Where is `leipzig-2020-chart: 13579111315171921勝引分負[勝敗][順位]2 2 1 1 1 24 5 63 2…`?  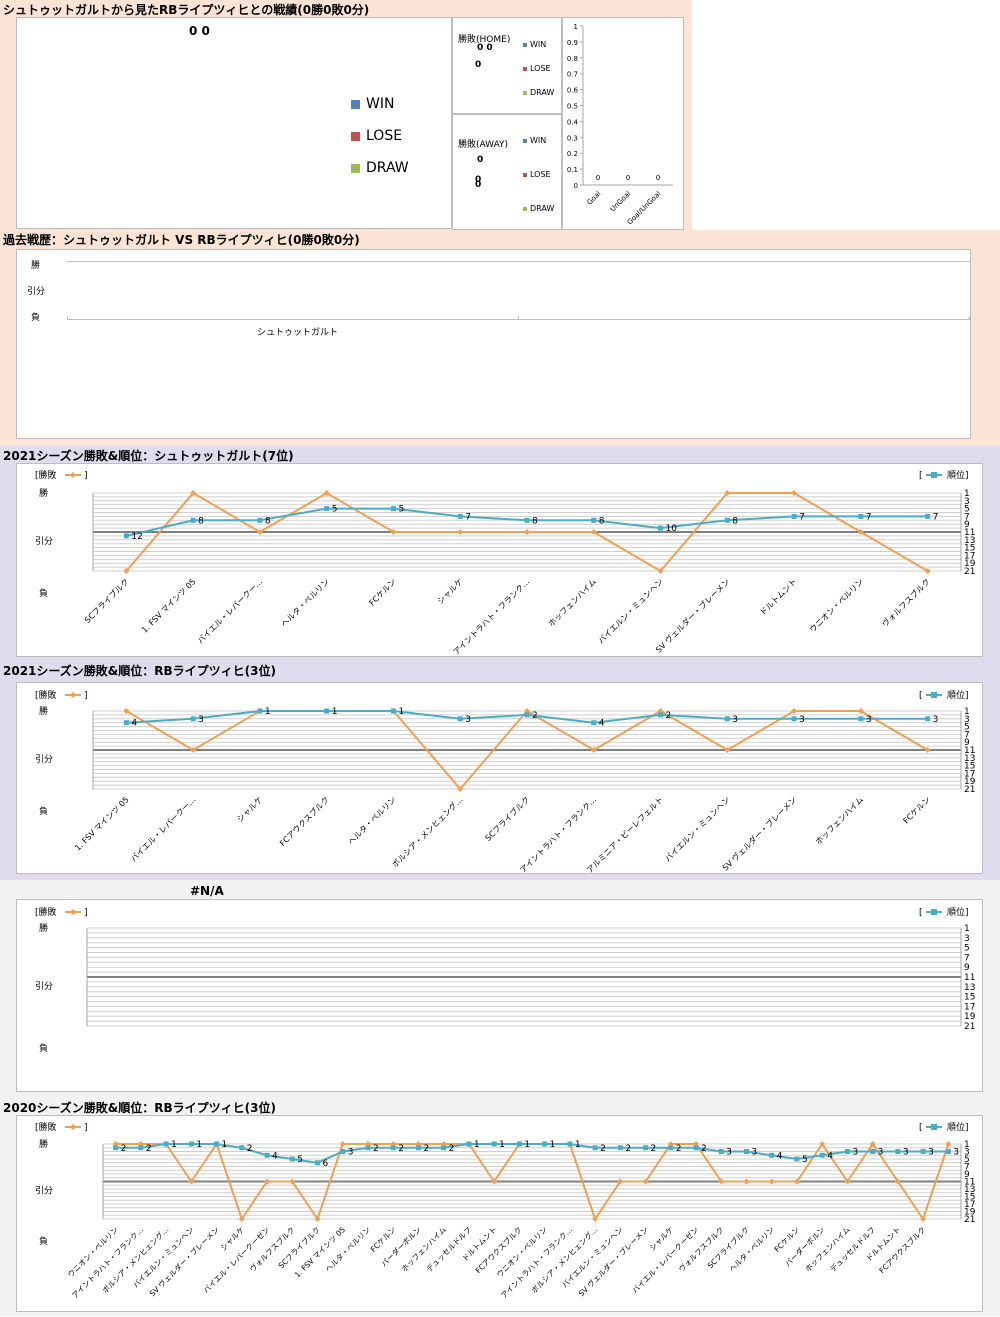
leipzig-2020-chart: 13579111315171921勝引分負[勝敗][順位]2 2 1 1 1 24 5 63 2… is located at coordinates (505, 1210).